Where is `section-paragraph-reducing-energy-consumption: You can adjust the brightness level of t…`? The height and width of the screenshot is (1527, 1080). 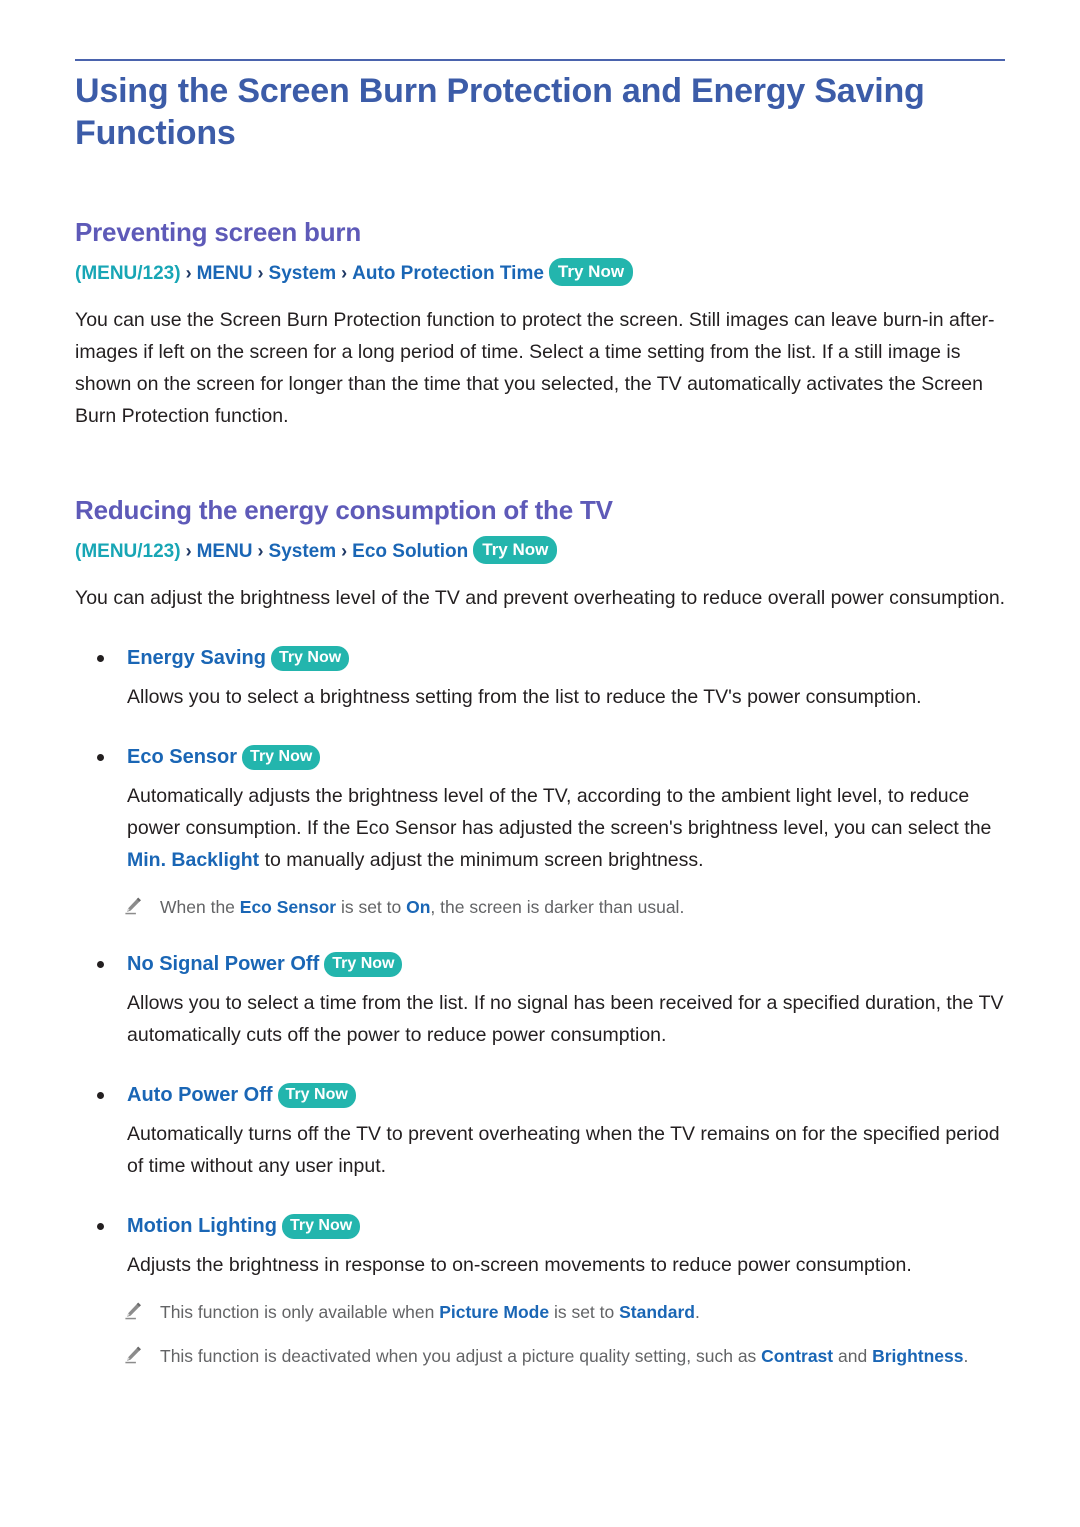
section-paragraph-reducing-energy-consumption: You can adjust the brightness level of t… is located at coordinates (540, 598).